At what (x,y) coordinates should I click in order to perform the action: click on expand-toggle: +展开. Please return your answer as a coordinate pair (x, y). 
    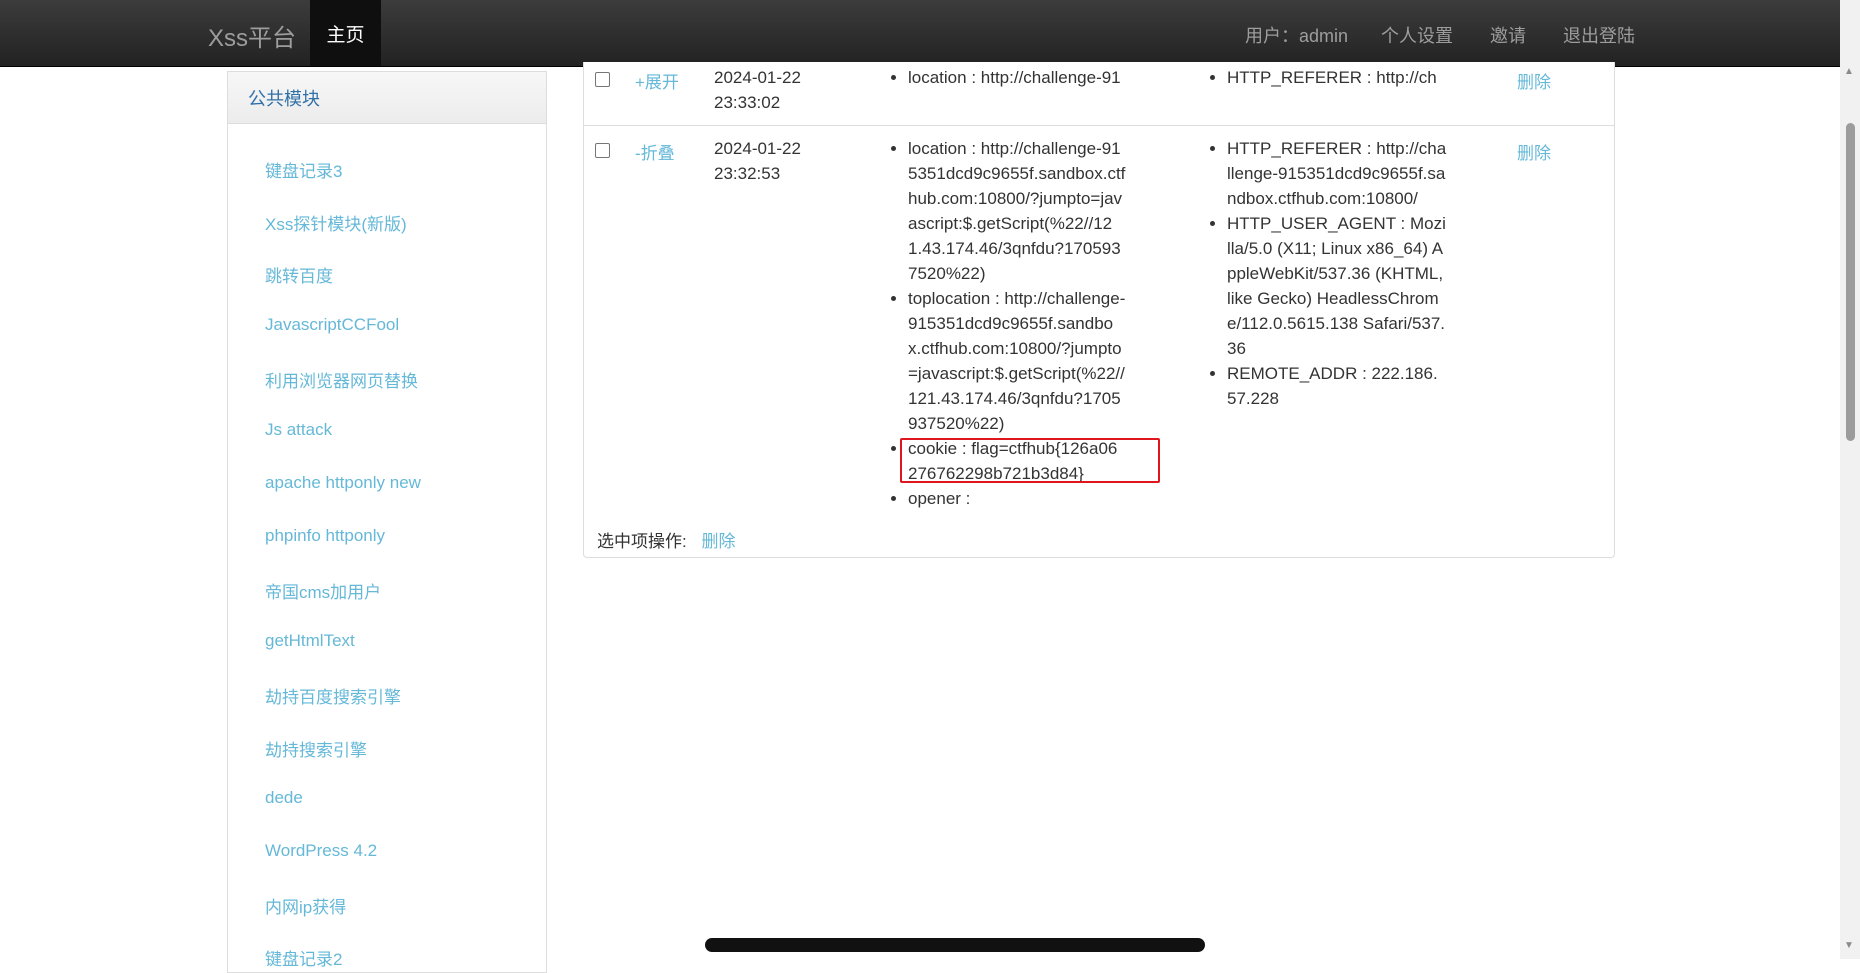
    Looking at the image, I should click on (657, 80).